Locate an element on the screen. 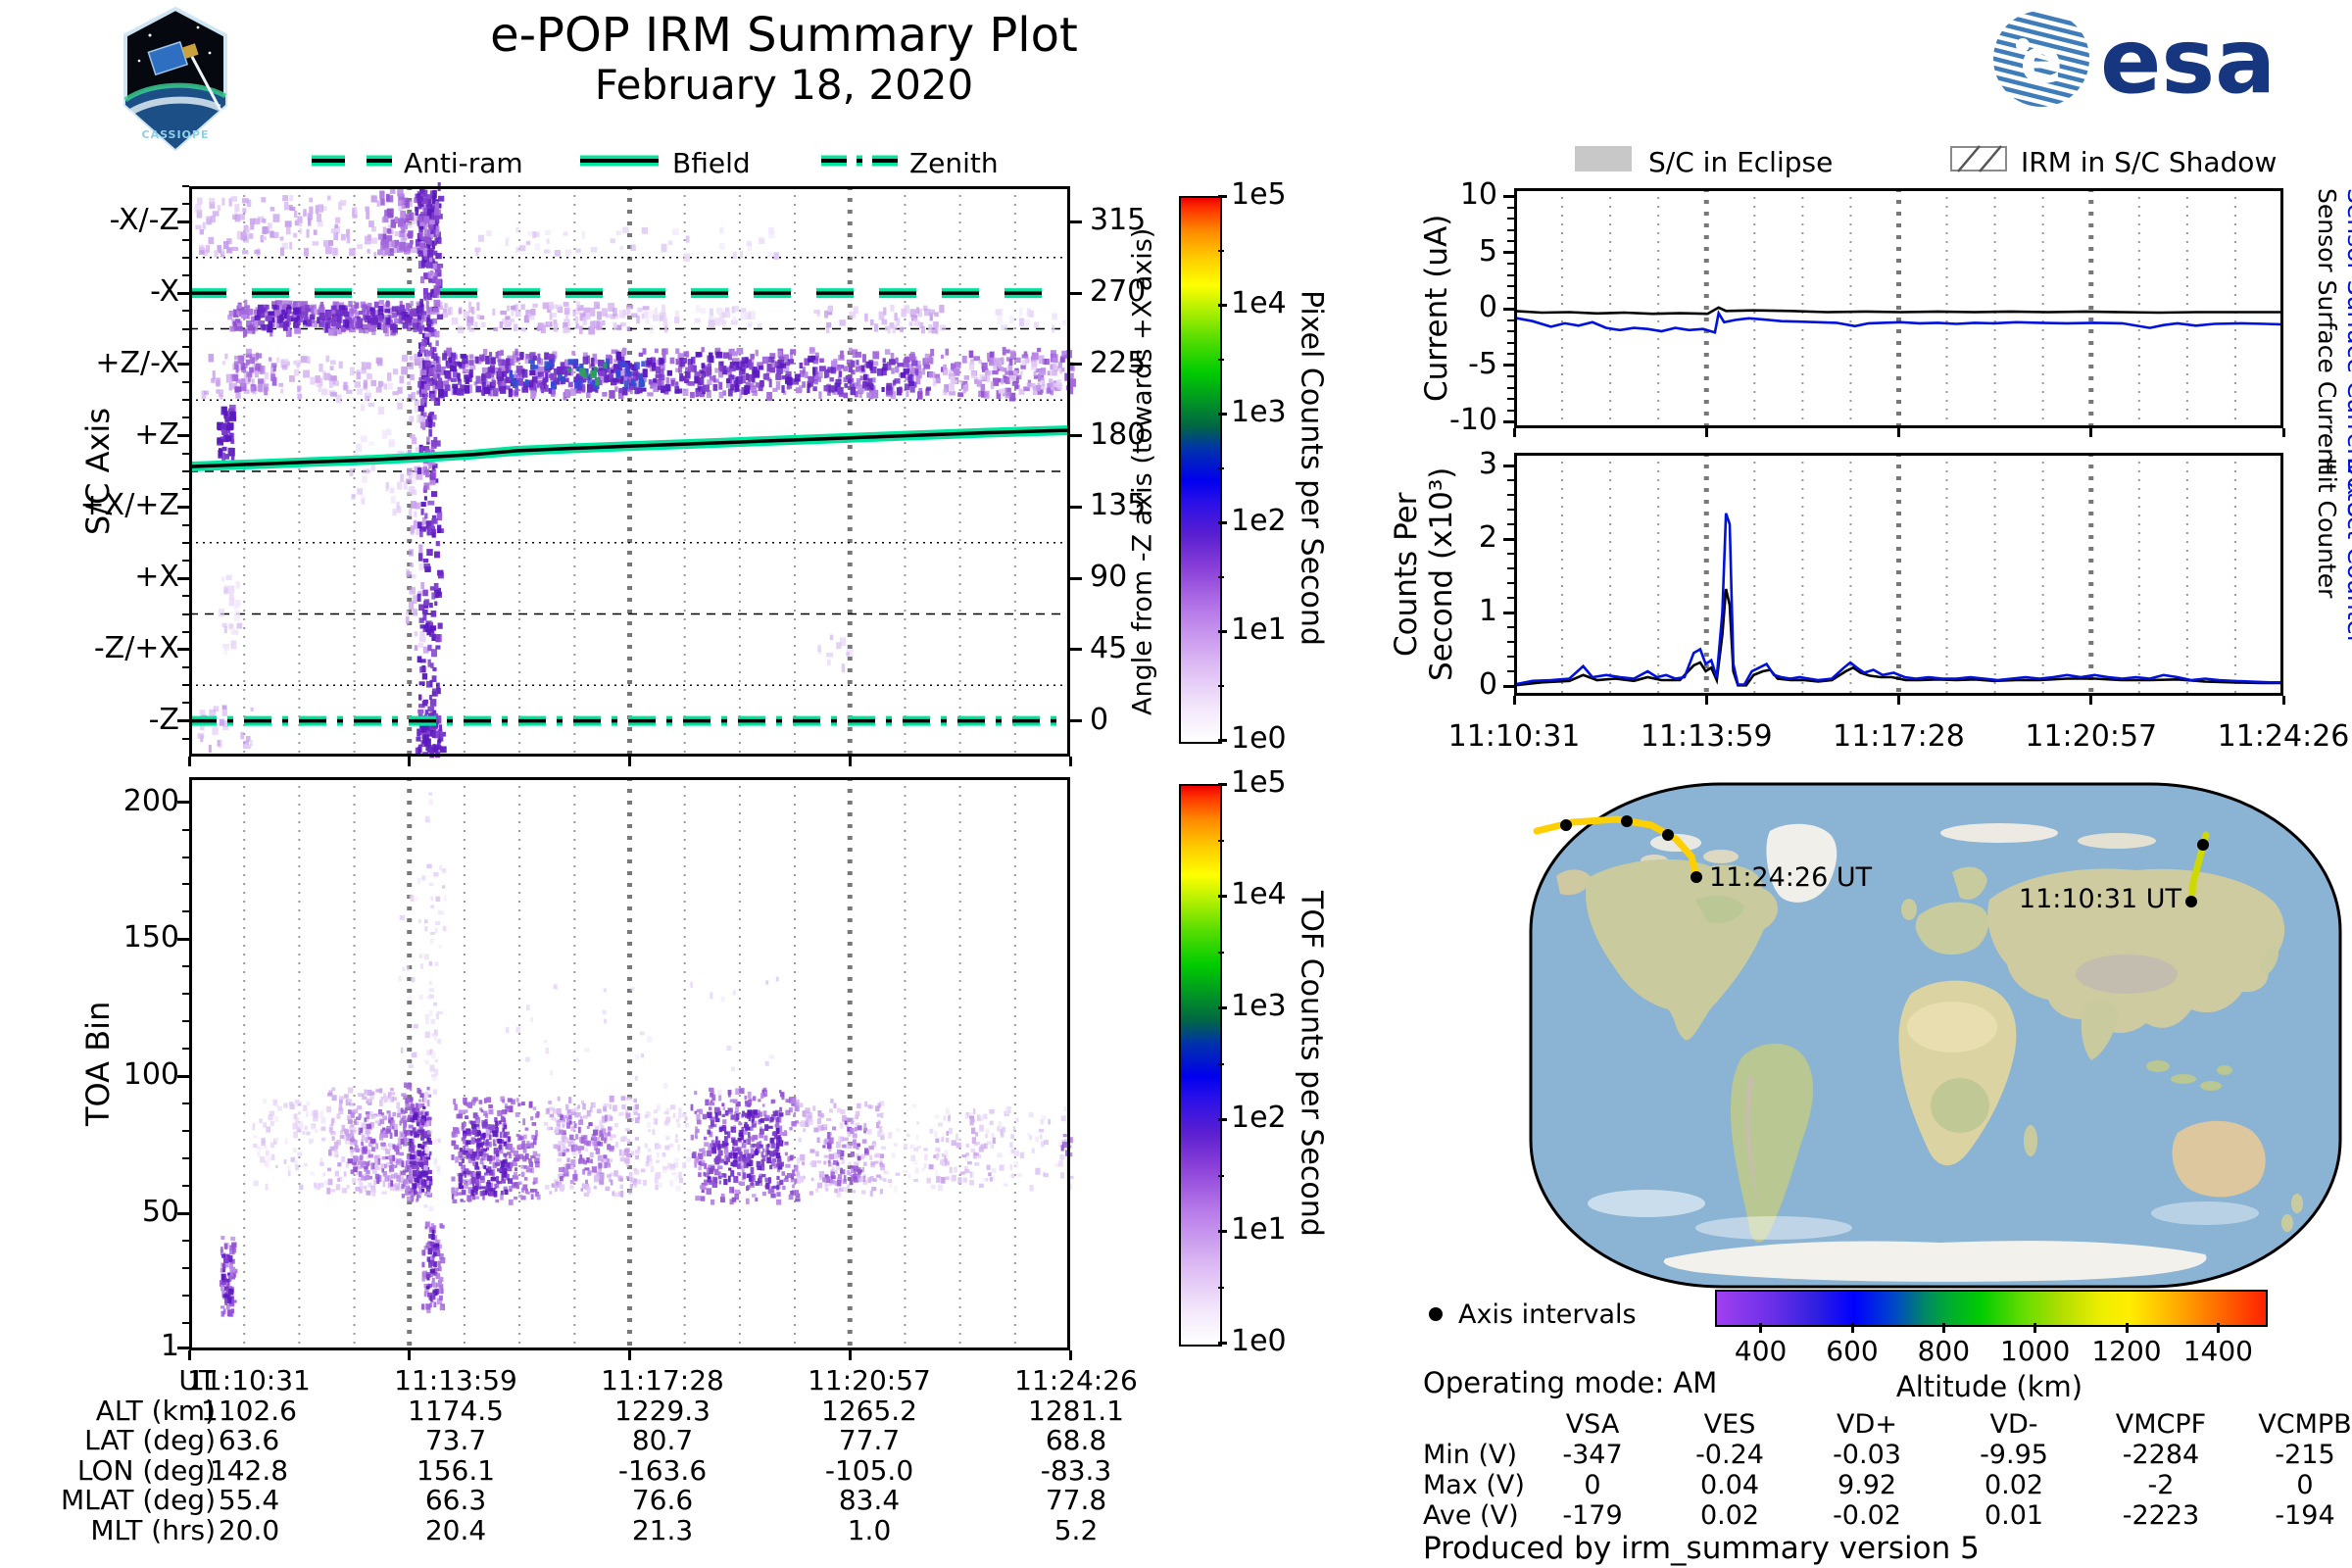 The width and height of the screenshot is (2352, 1568). ephemeris-value: 77.8 is located at coordinates (1076, 1500).